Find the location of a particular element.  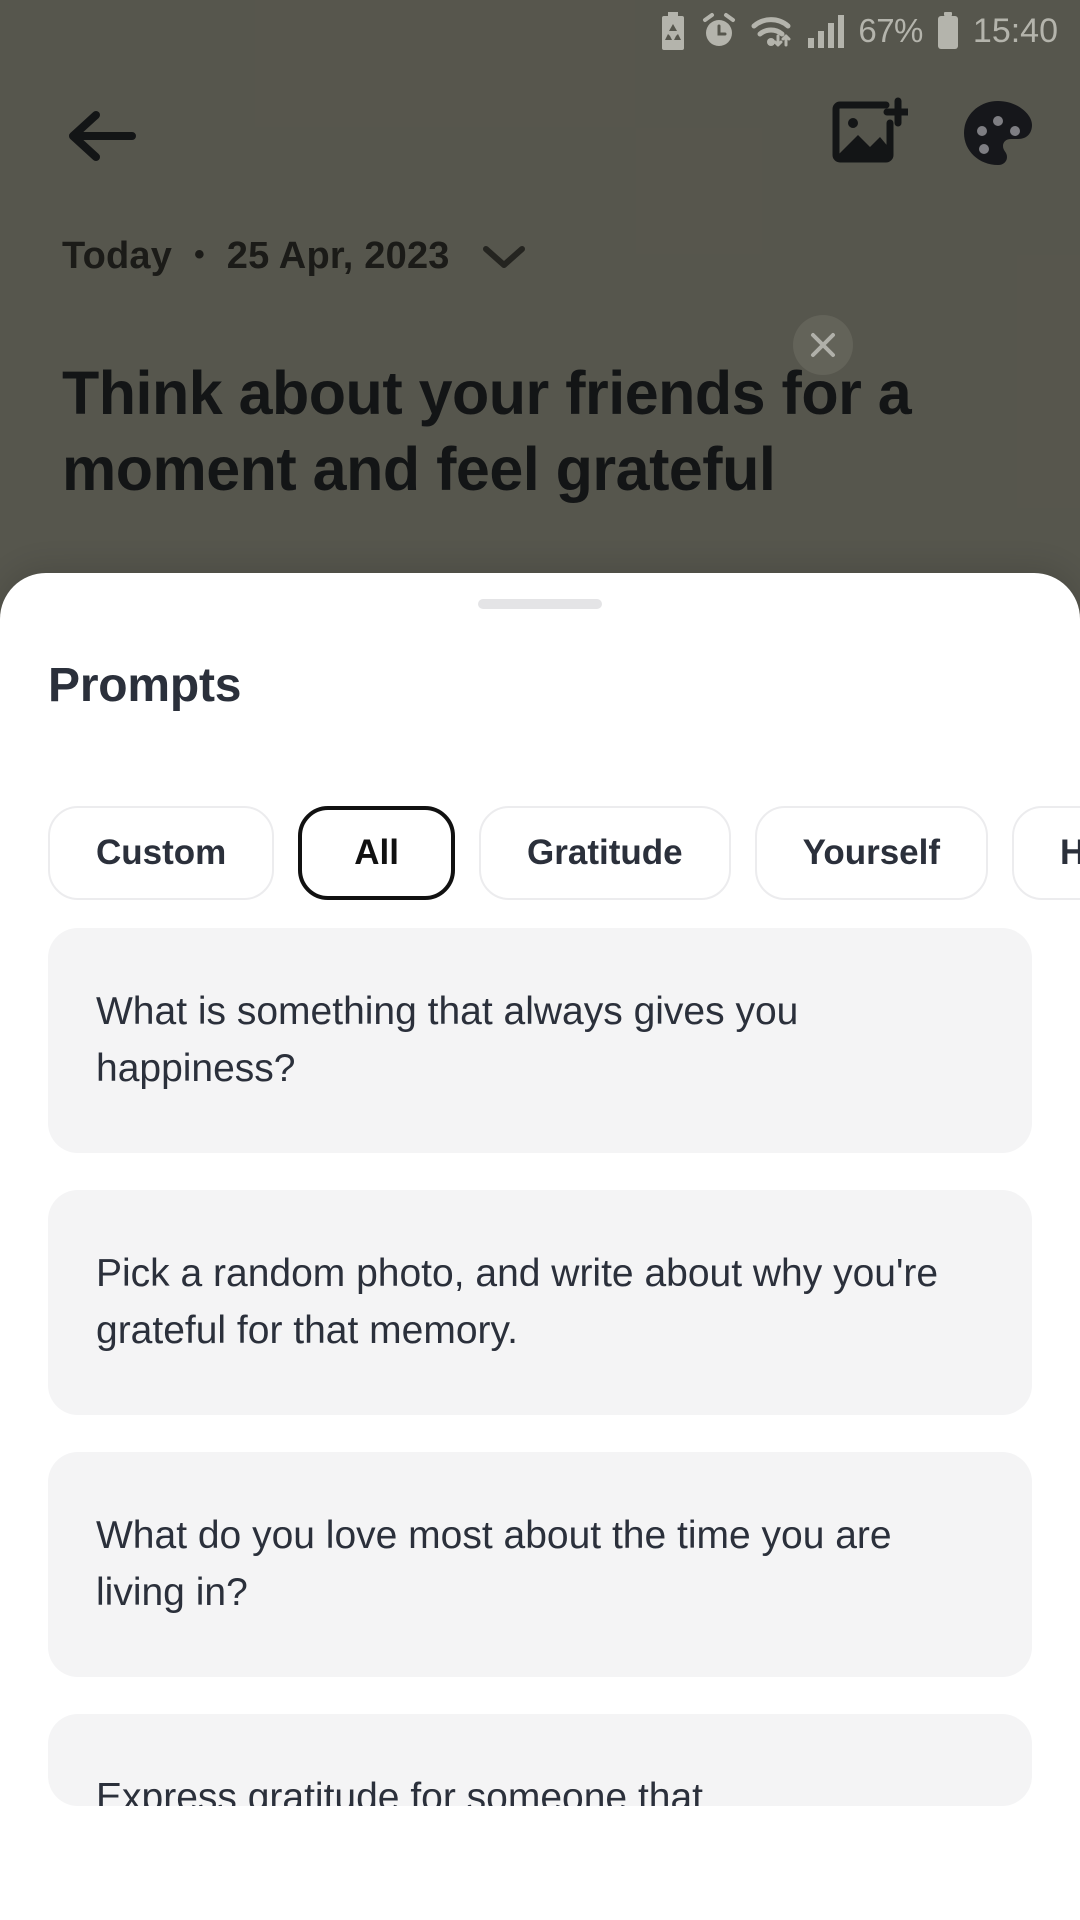

prompt-category-chips: Custom All Gratitude Yourself H is located at coordinates (540, 853).